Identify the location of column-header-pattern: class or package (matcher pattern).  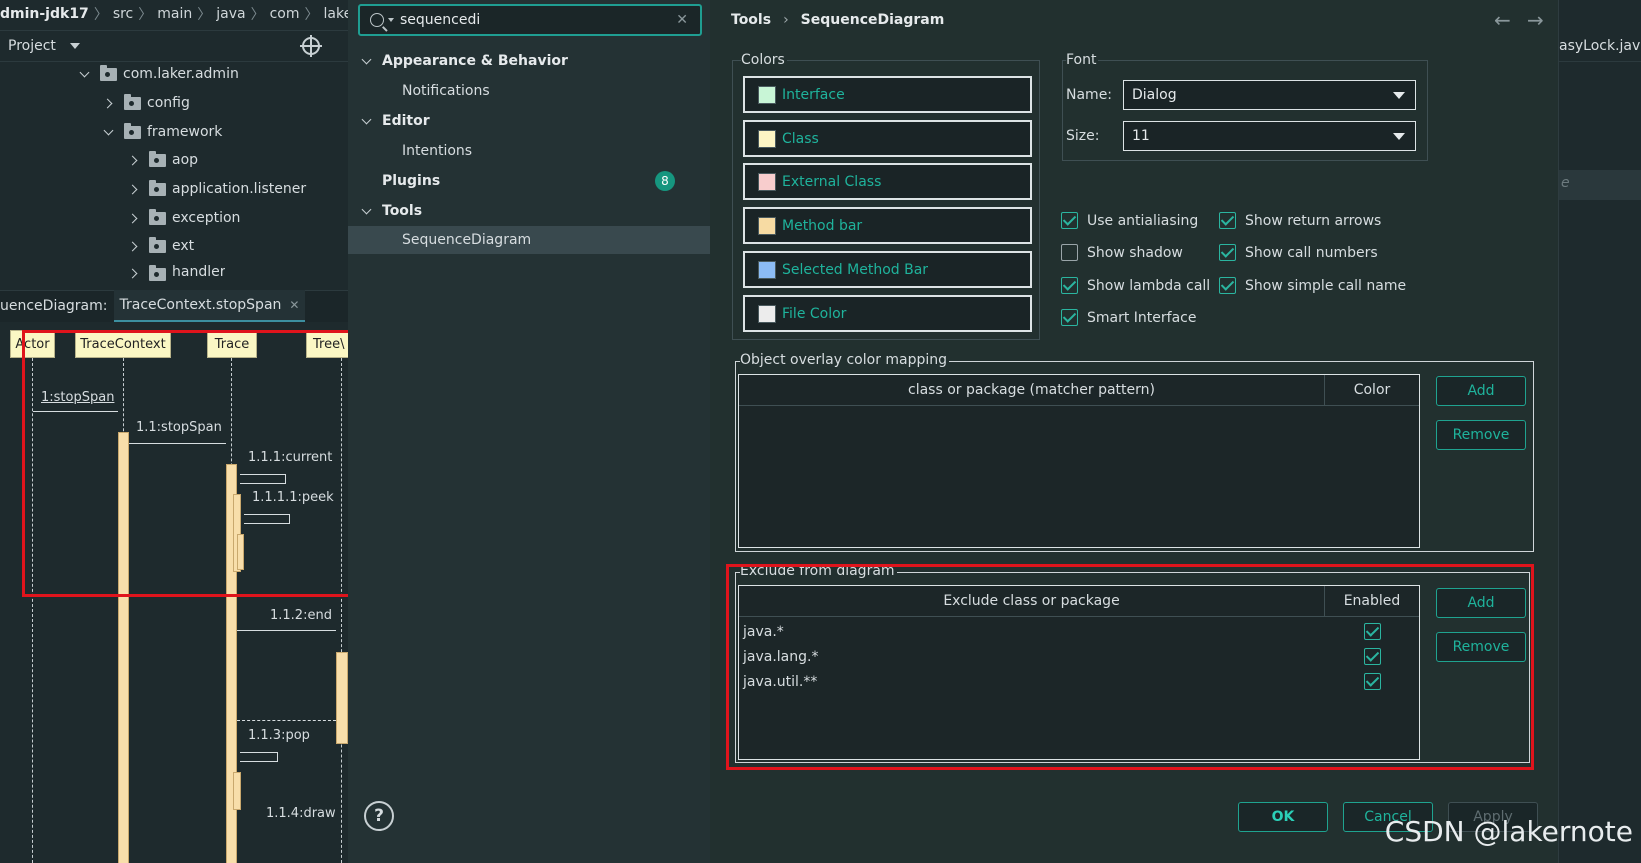
(1032, 390).